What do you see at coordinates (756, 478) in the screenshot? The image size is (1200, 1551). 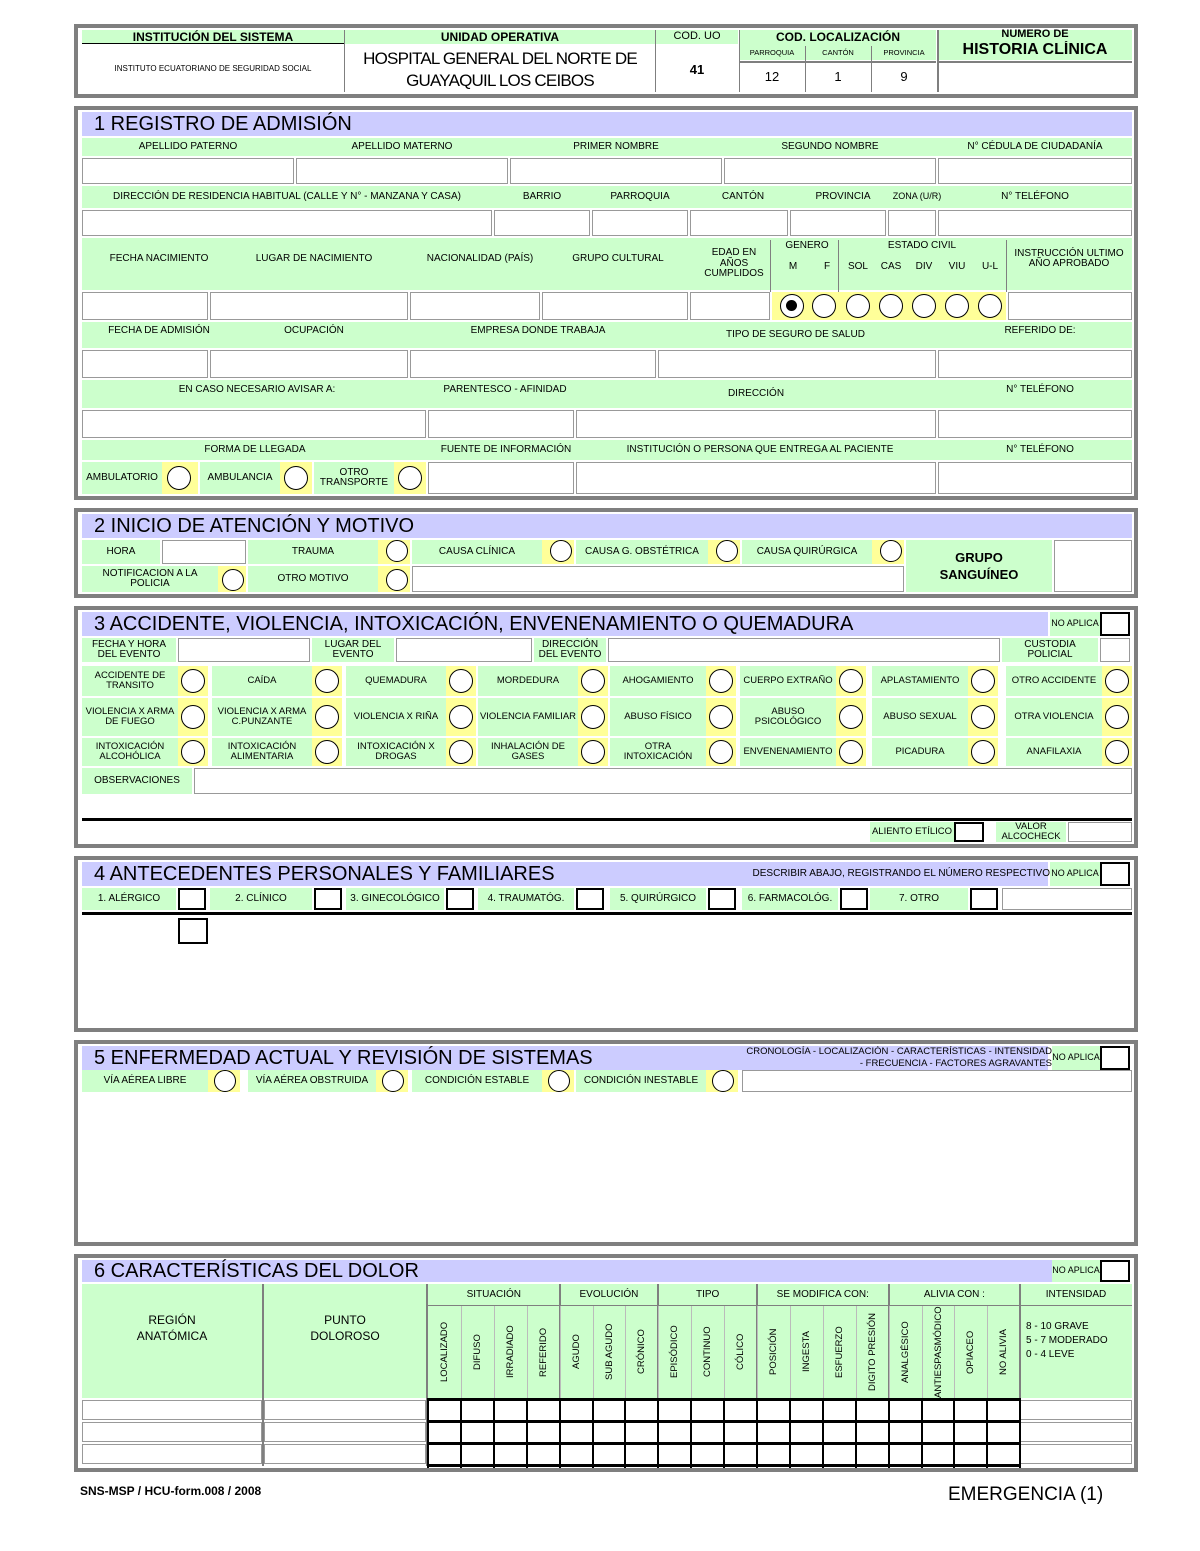 I see `institucion-entrega-input` at bounding box center [756, 478].